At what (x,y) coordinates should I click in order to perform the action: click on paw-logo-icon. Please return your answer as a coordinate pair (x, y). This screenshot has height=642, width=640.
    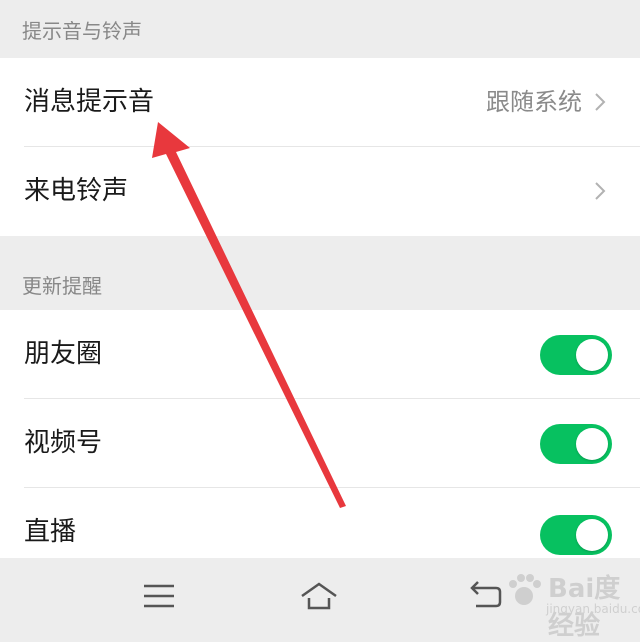
    Looking at the image, I should click on (525, 589).